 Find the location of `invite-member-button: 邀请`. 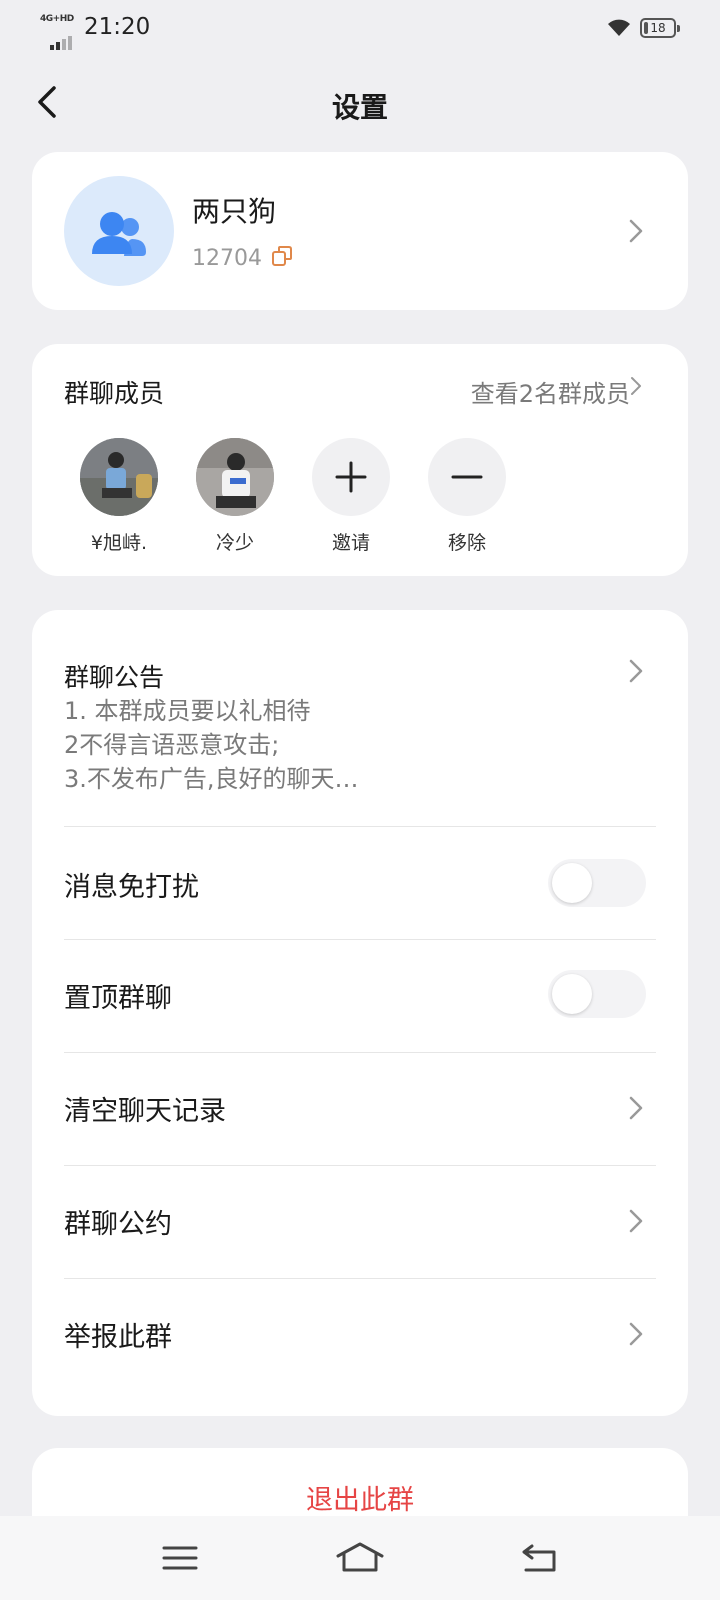

invite-member-button: 邀请 is located at coordinates (351, 496).